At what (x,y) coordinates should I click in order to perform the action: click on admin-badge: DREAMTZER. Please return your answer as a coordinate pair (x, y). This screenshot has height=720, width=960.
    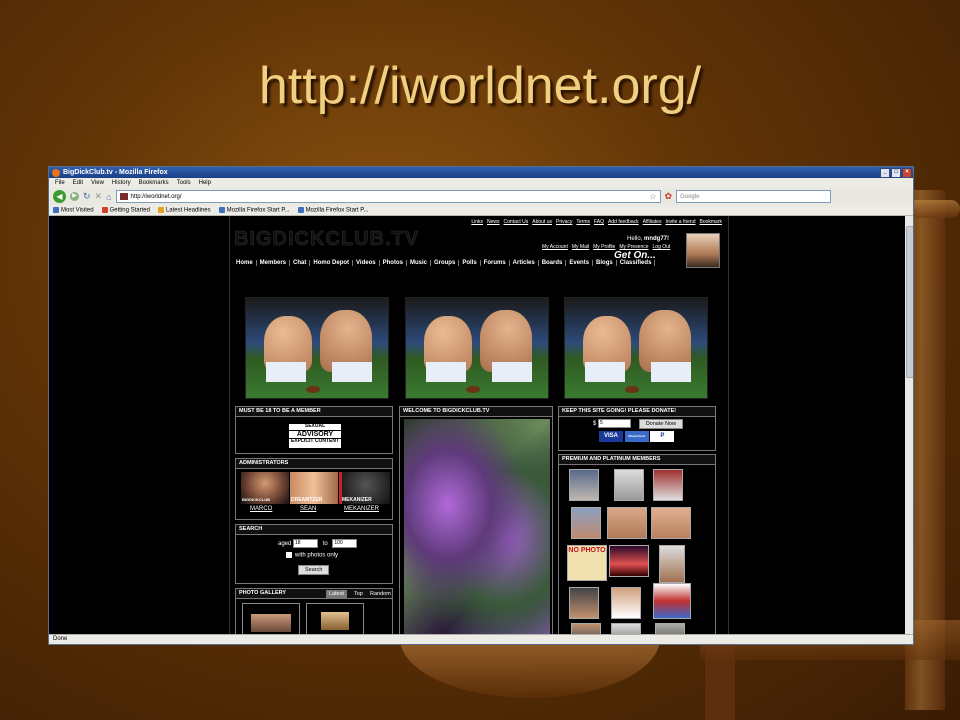
    Looking at the image, I should click on (307, 500).